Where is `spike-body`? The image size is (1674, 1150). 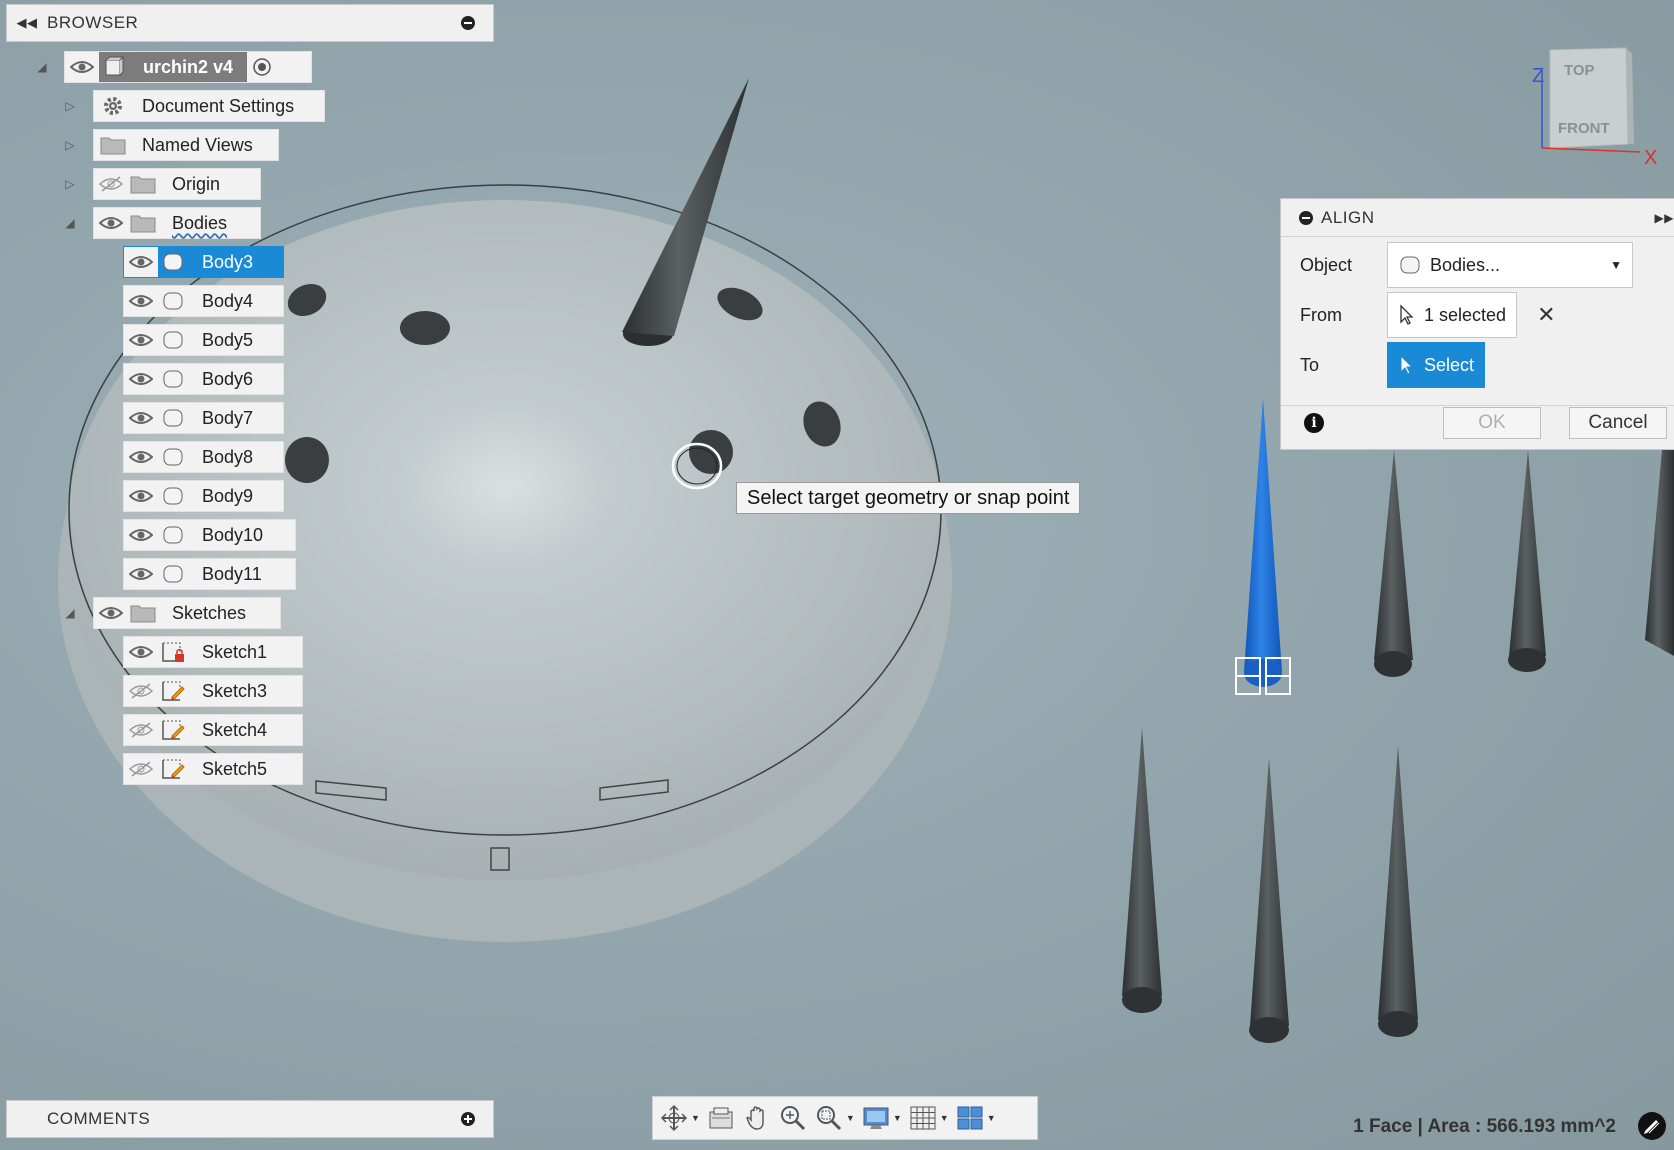
spike-body is located at coordinates (1393, 563).